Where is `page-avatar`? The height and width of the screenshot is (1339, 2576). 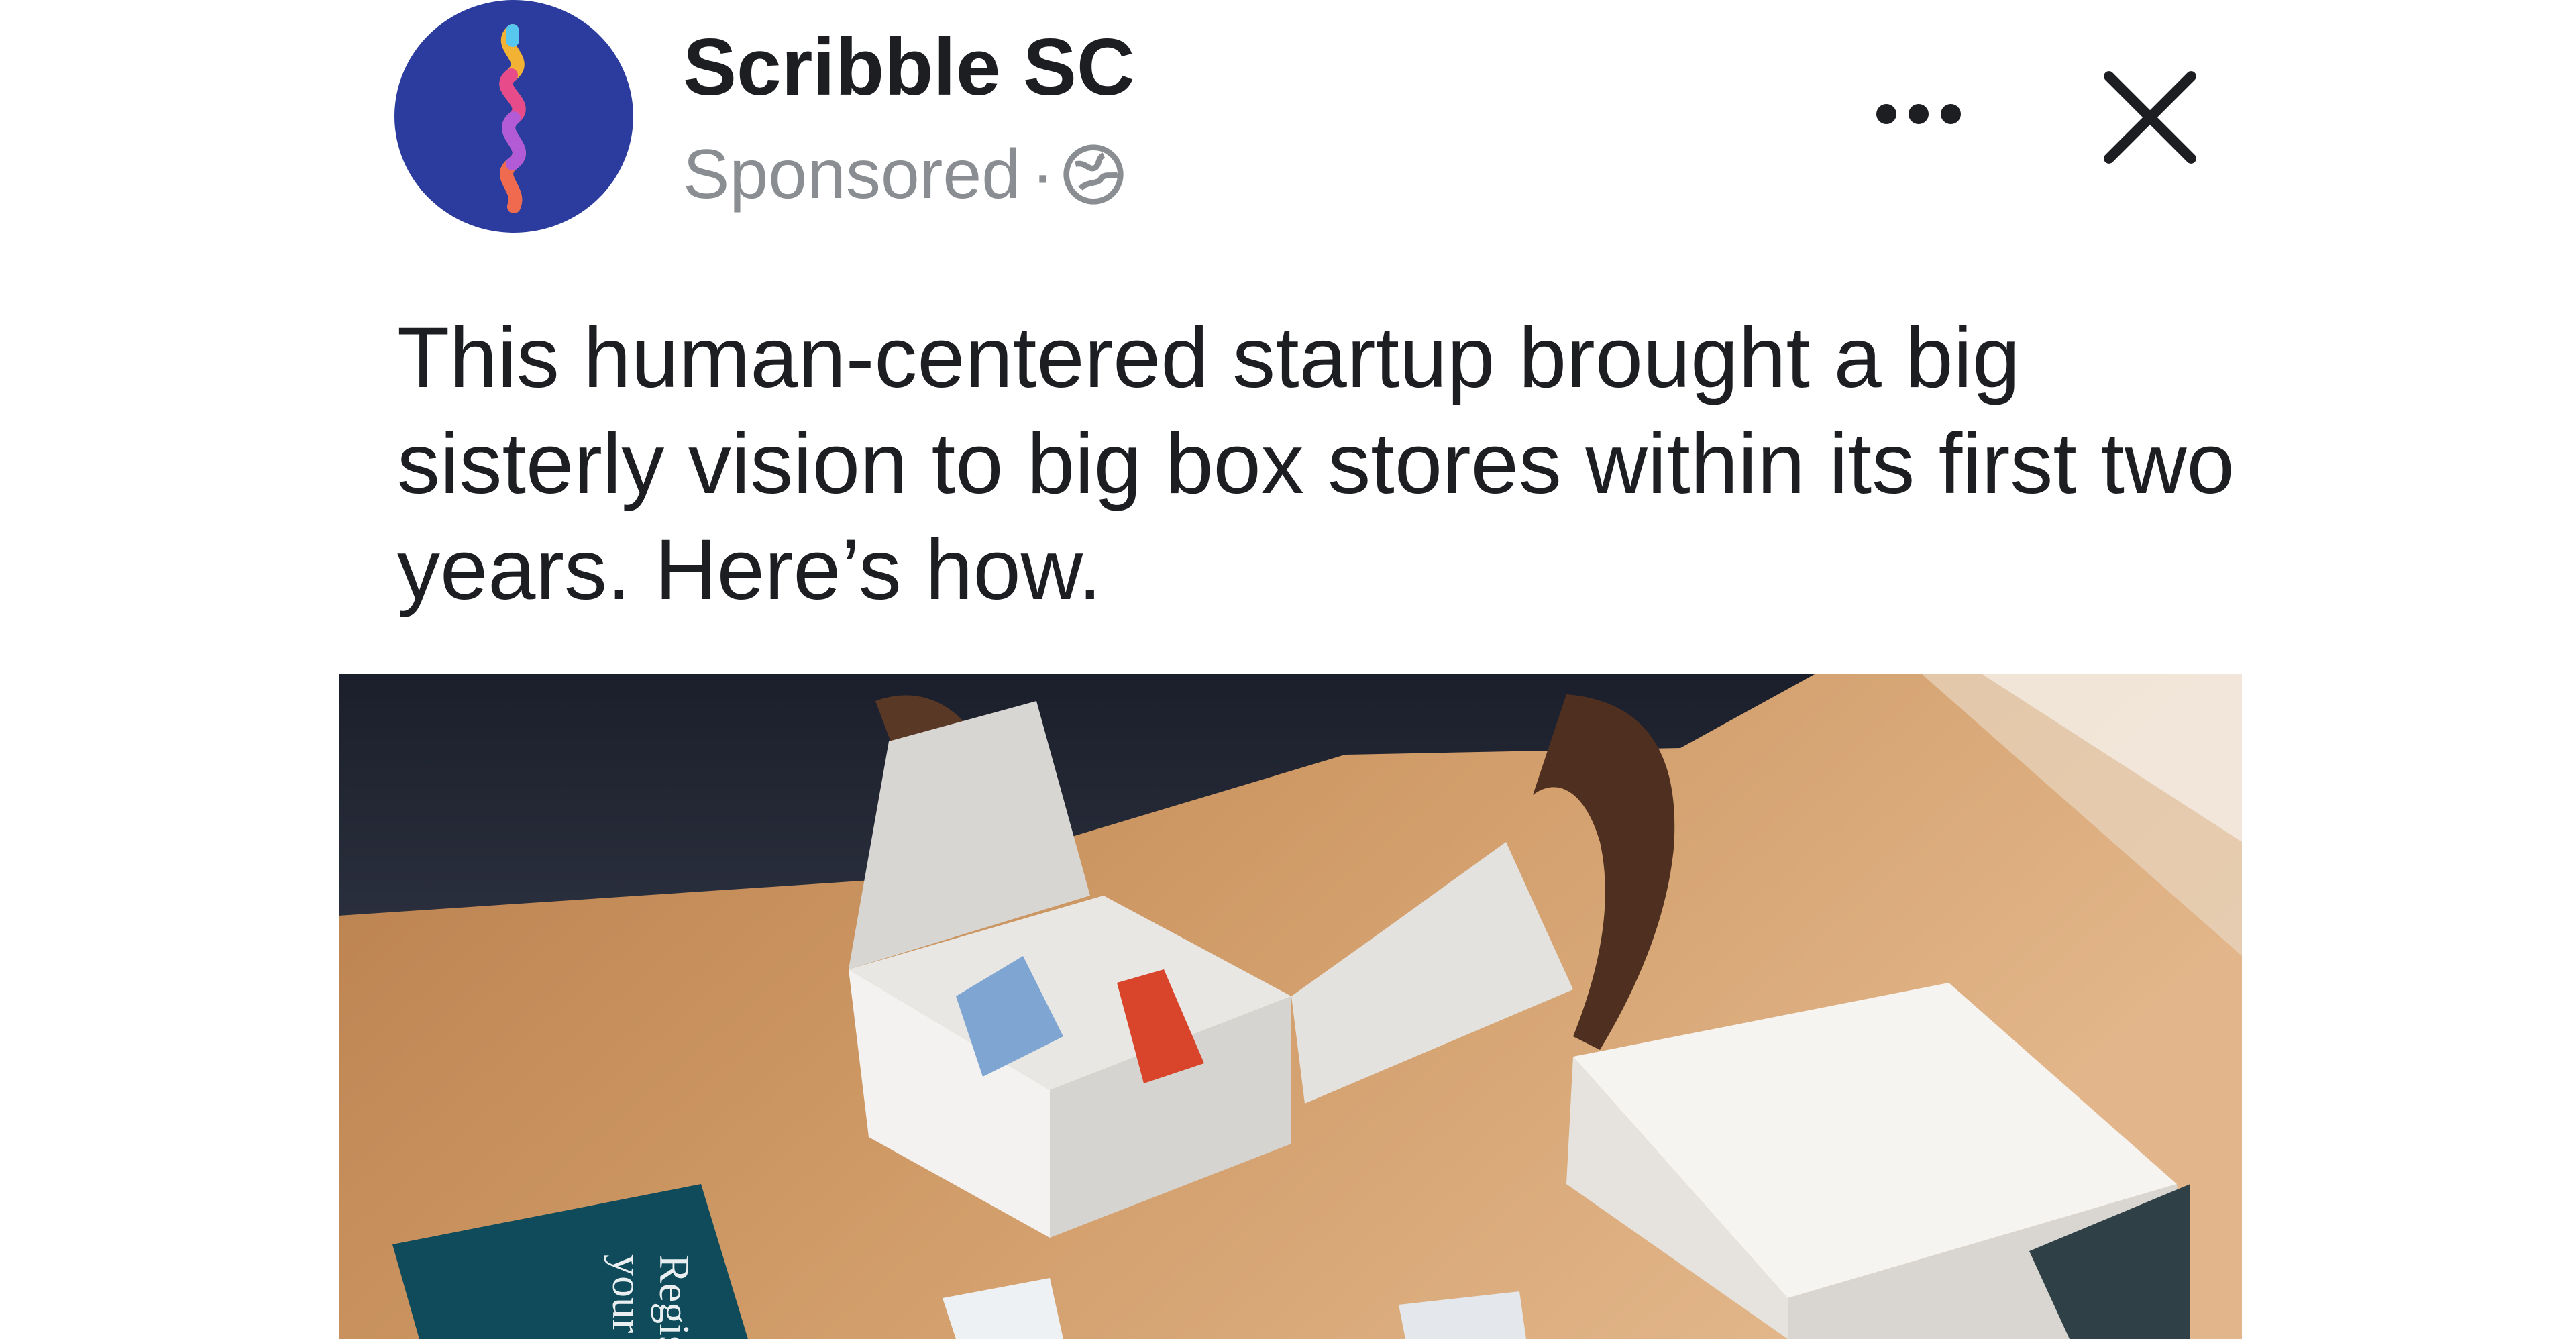
page-avatar is located at coordinates (513, 116).